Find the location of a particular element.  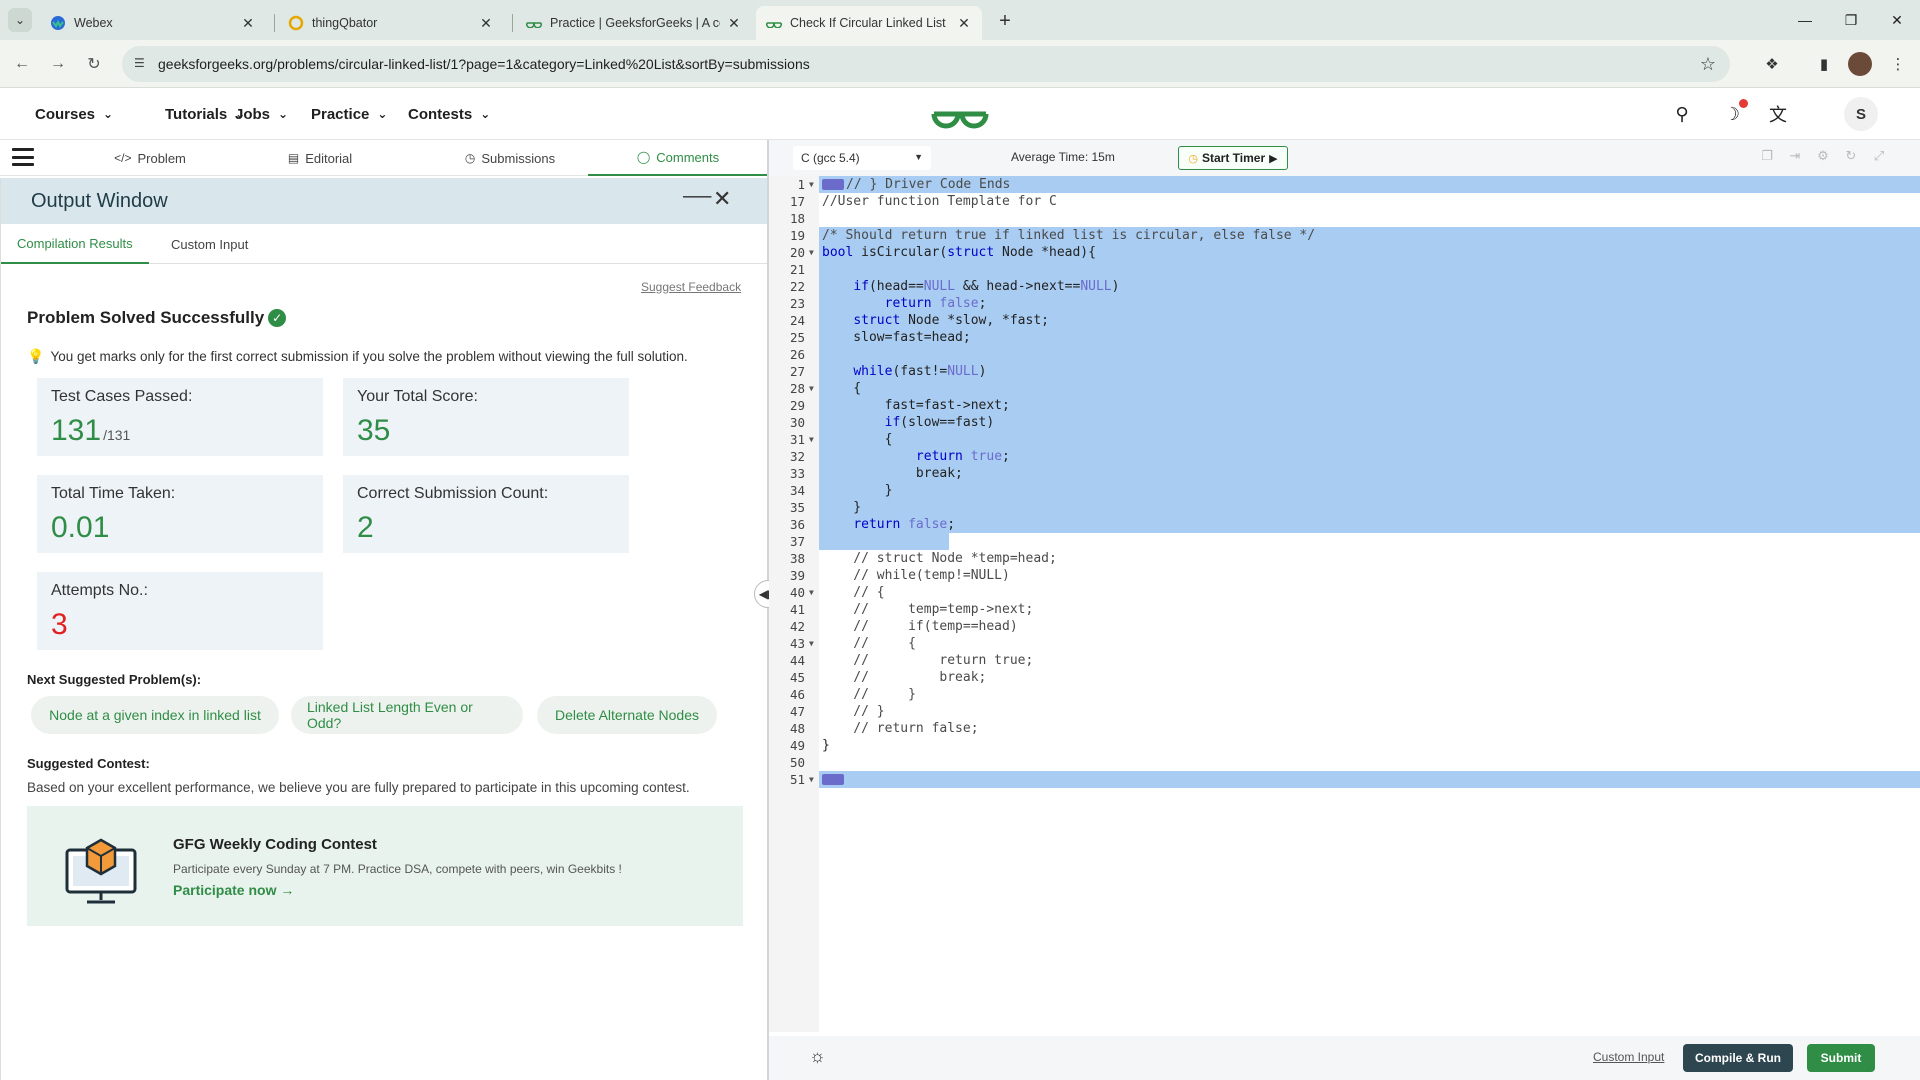

tab-custom-input: Custom Input is located at coordinates (209, 244).